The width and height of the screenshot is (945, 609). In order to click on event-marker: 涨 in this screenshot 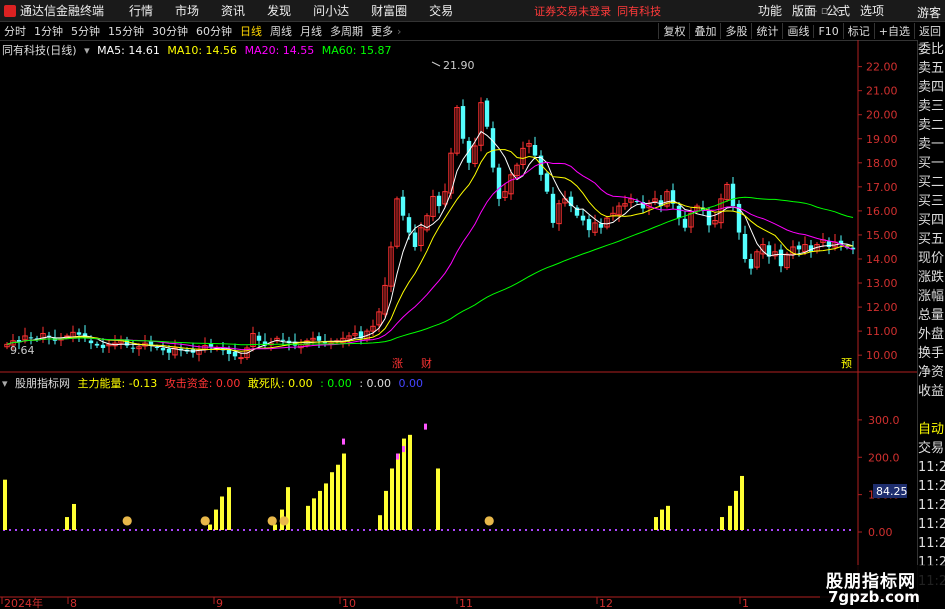, I will do `click(397, 363)`.